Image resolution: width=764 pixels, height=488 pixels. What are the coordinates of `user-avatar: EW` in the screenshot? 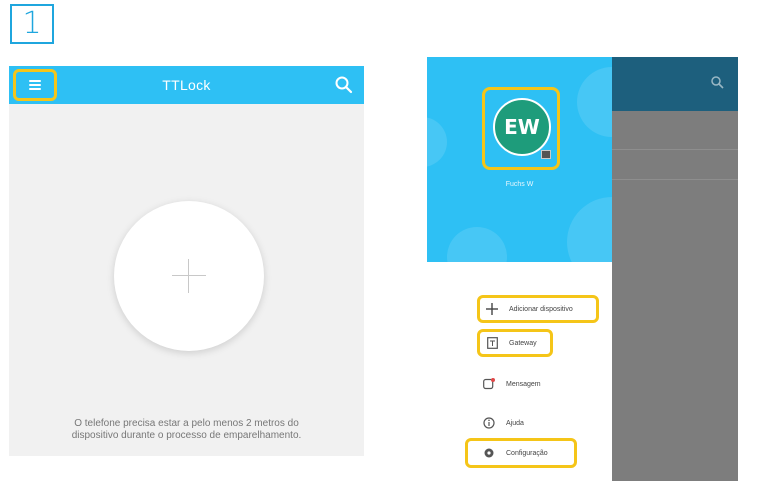 It's located at (522, 127).